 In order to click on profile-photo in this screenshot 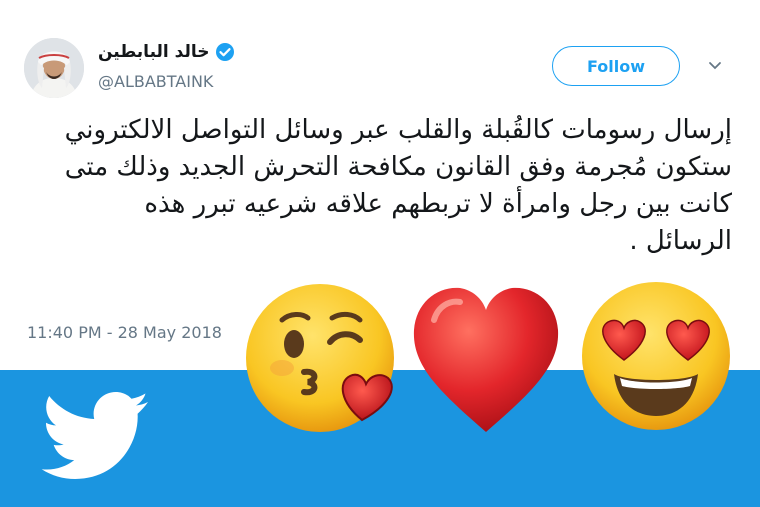, I will do `click(54, 68)`.